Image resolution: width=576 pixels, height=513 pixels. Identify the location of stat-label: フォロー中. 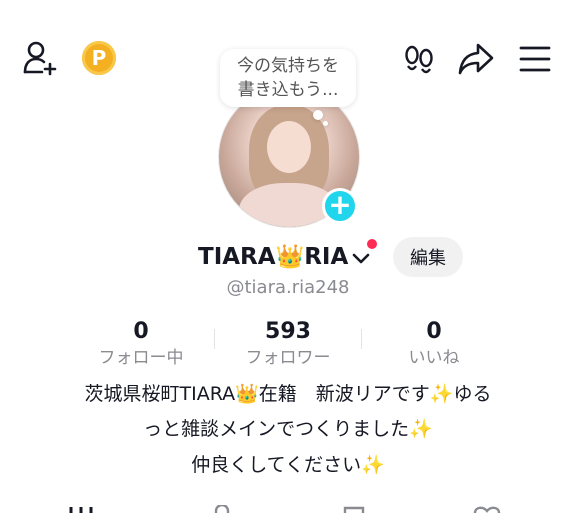
(141, 358).